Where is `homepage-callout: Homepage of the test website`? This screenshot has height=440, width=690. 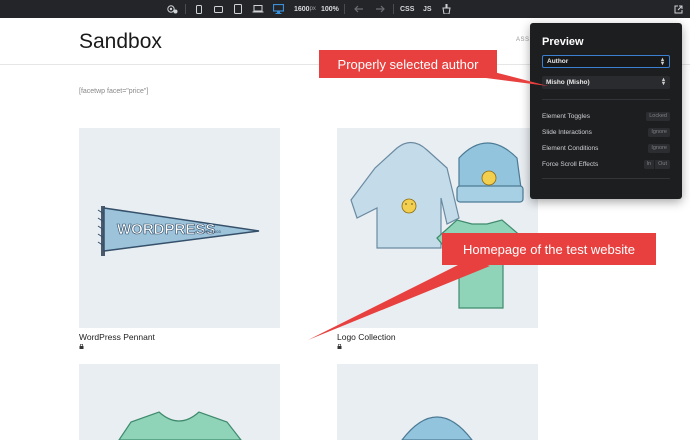 homepage-callout: Homepage of the test website is located at coordinates (549, 249).